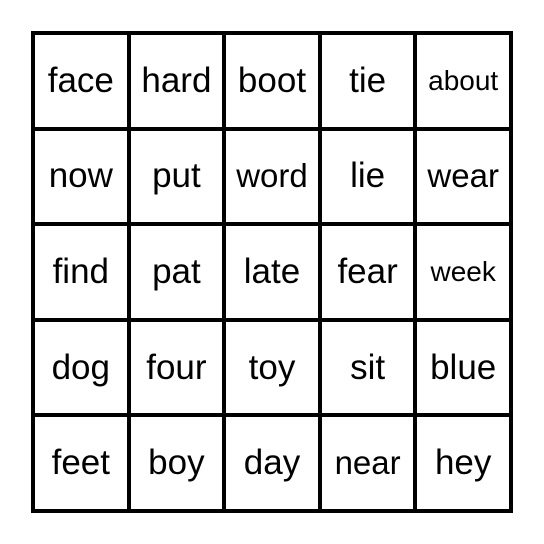 Image resolution: width=544 pixels, height=544 pixels. I want to click on bingo-cell: put, so click(176, 176).